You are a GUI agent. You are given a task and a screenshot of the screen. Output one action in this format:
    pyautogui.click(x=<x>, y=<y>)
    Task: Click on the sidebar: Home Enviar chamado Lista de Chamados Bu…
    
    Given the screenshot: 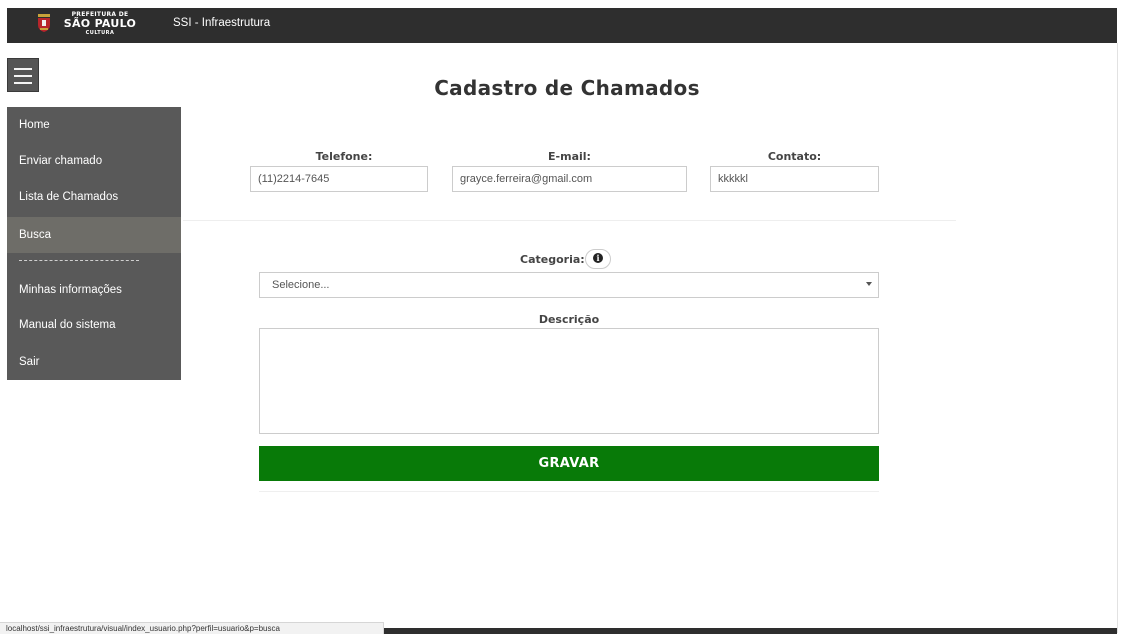 What is the action you would take?
    pyautogui.click(x=94, y=243)
    